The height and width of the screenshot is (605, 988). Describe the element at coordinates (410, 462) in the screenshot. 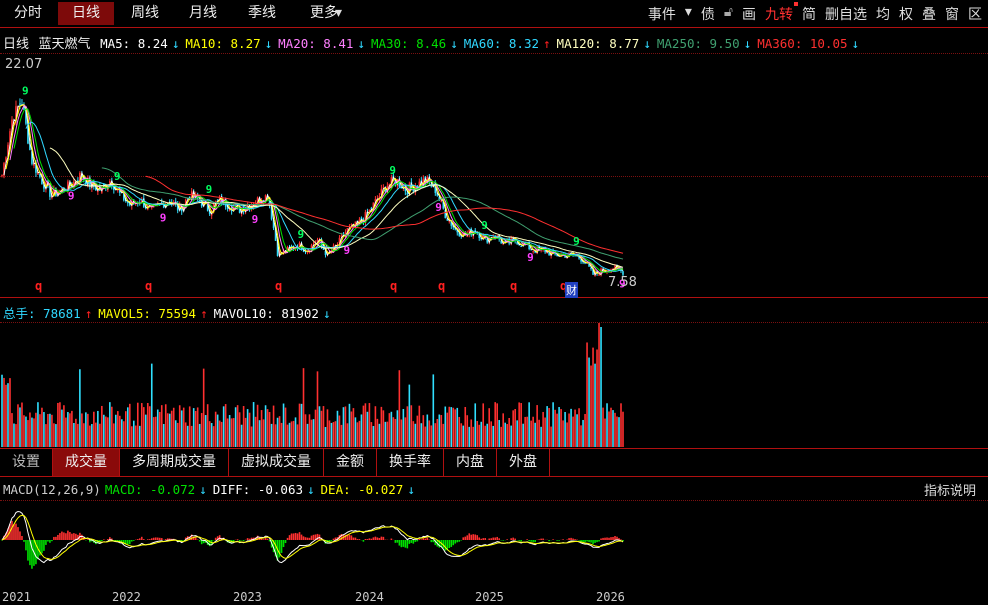

I see `indicator-tab-5: 换手率` at that location.